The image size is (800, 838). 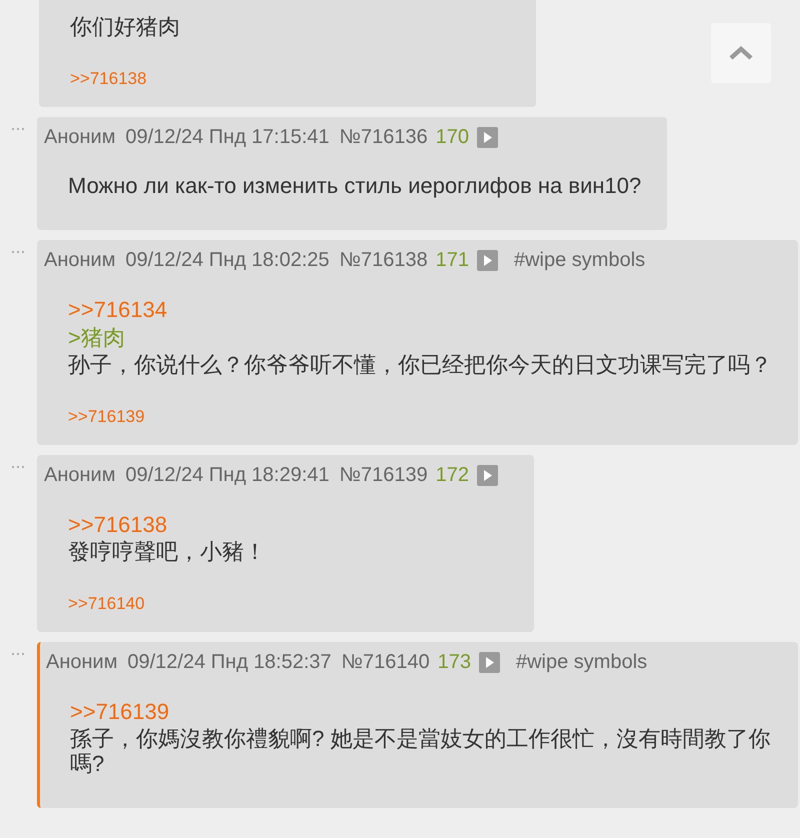 What do you see at coordinates (452, 260) in the screenshot?
I see `post-count: 171` at bounding box center [452, 260].